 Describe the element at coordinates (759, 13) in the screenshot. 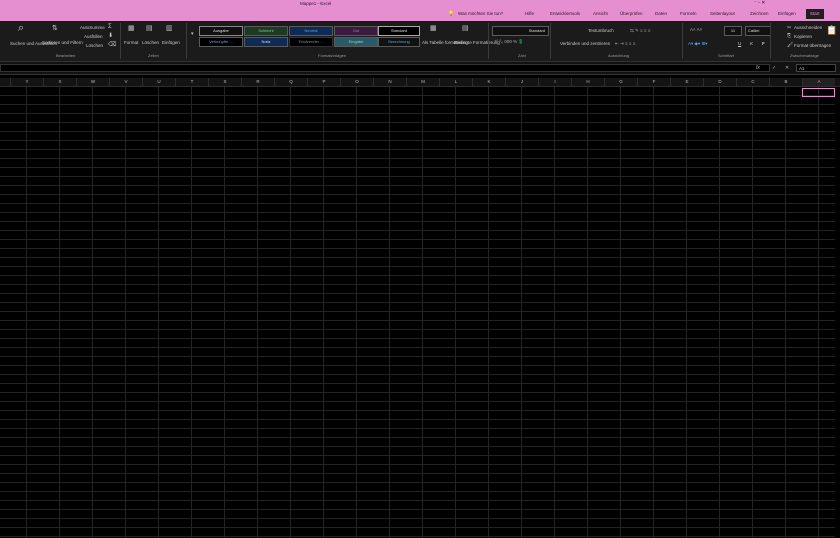

I see `tab-zeichnen: Zeichnen` at that location.